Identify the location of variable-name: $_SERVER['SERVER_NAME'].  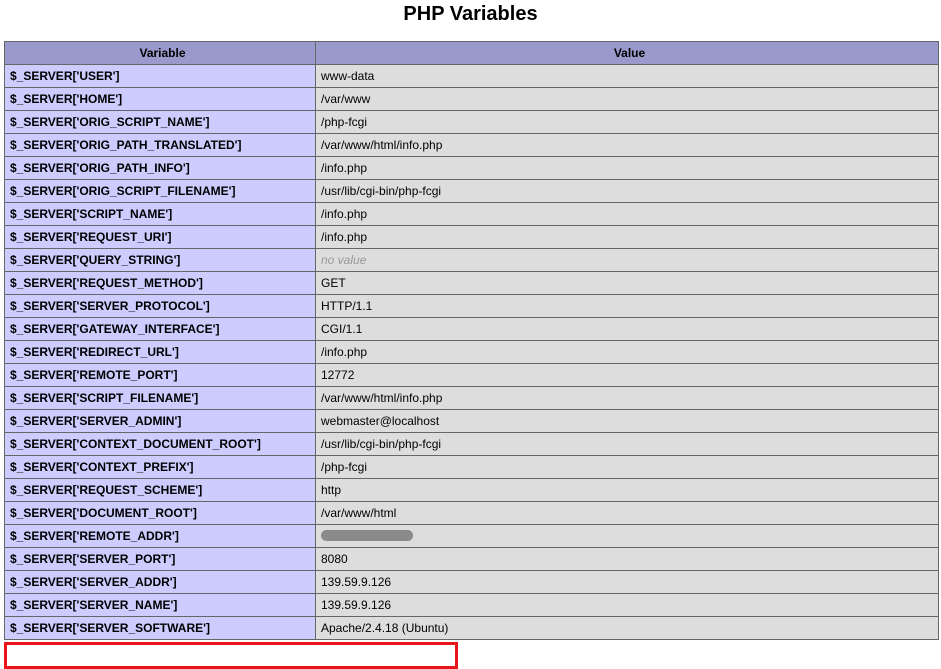
(160, 605).